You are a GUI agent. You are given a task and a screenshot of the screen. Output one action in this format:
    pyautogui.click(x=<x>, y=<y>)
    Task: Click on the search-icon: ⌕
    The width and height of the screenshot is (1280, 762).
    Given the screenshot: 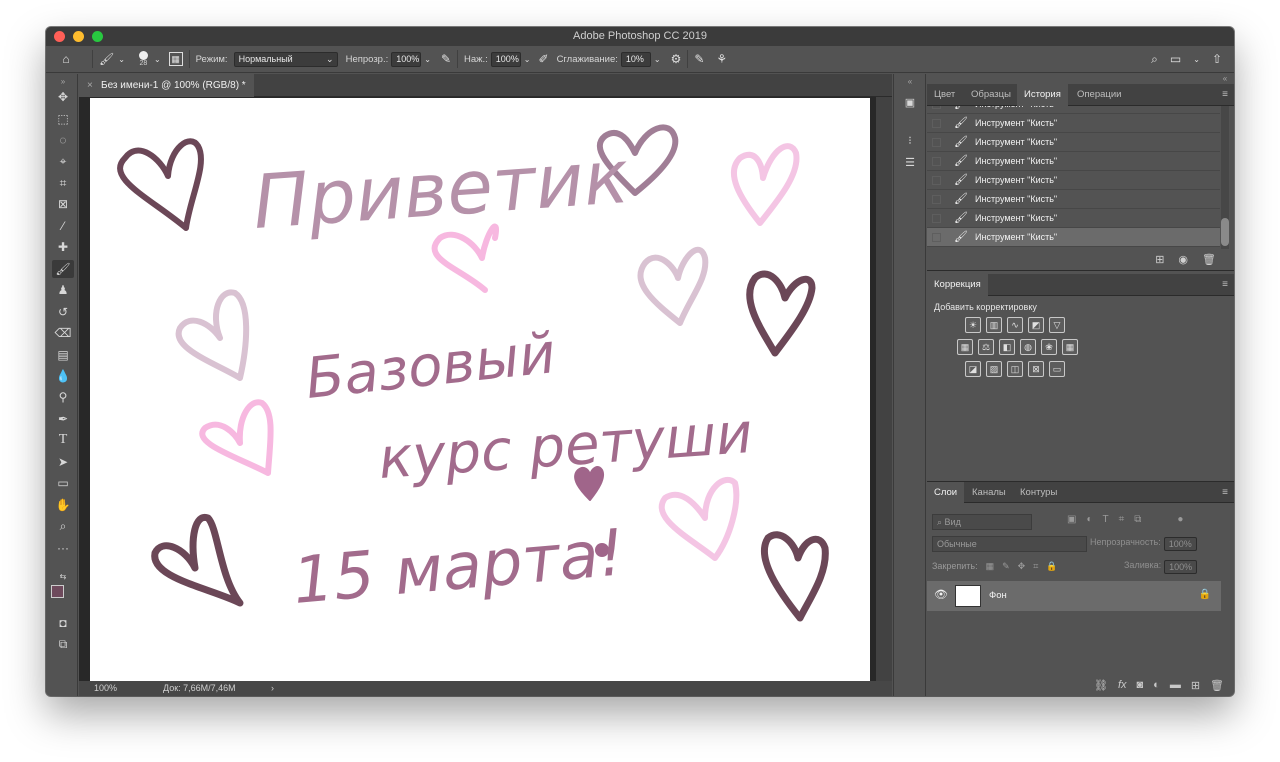 What is the action you would take?
    pyautogui.click(x=1154, y=59)
    